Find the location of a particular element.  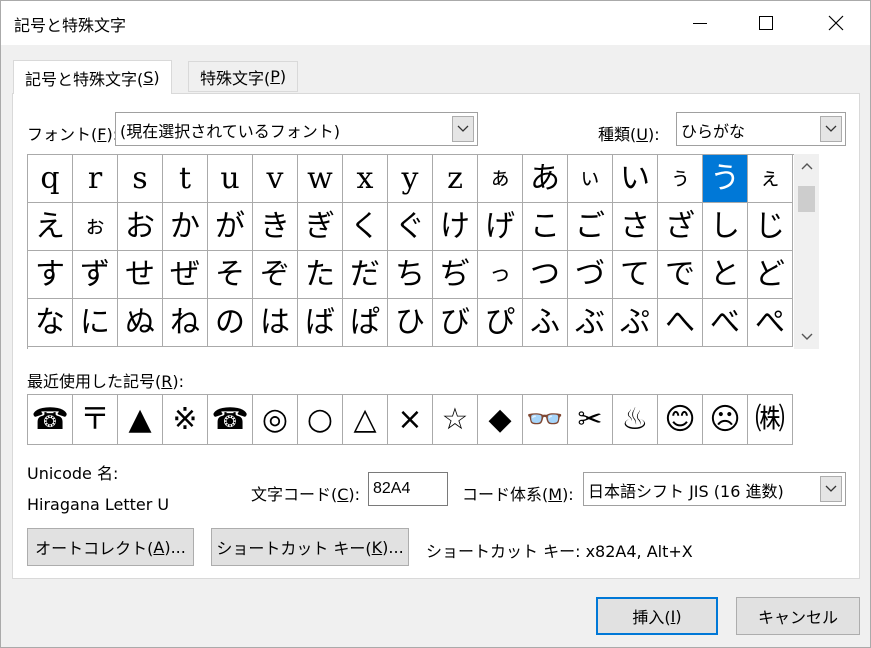

character-cell: y is located at coordinates (410, 179).